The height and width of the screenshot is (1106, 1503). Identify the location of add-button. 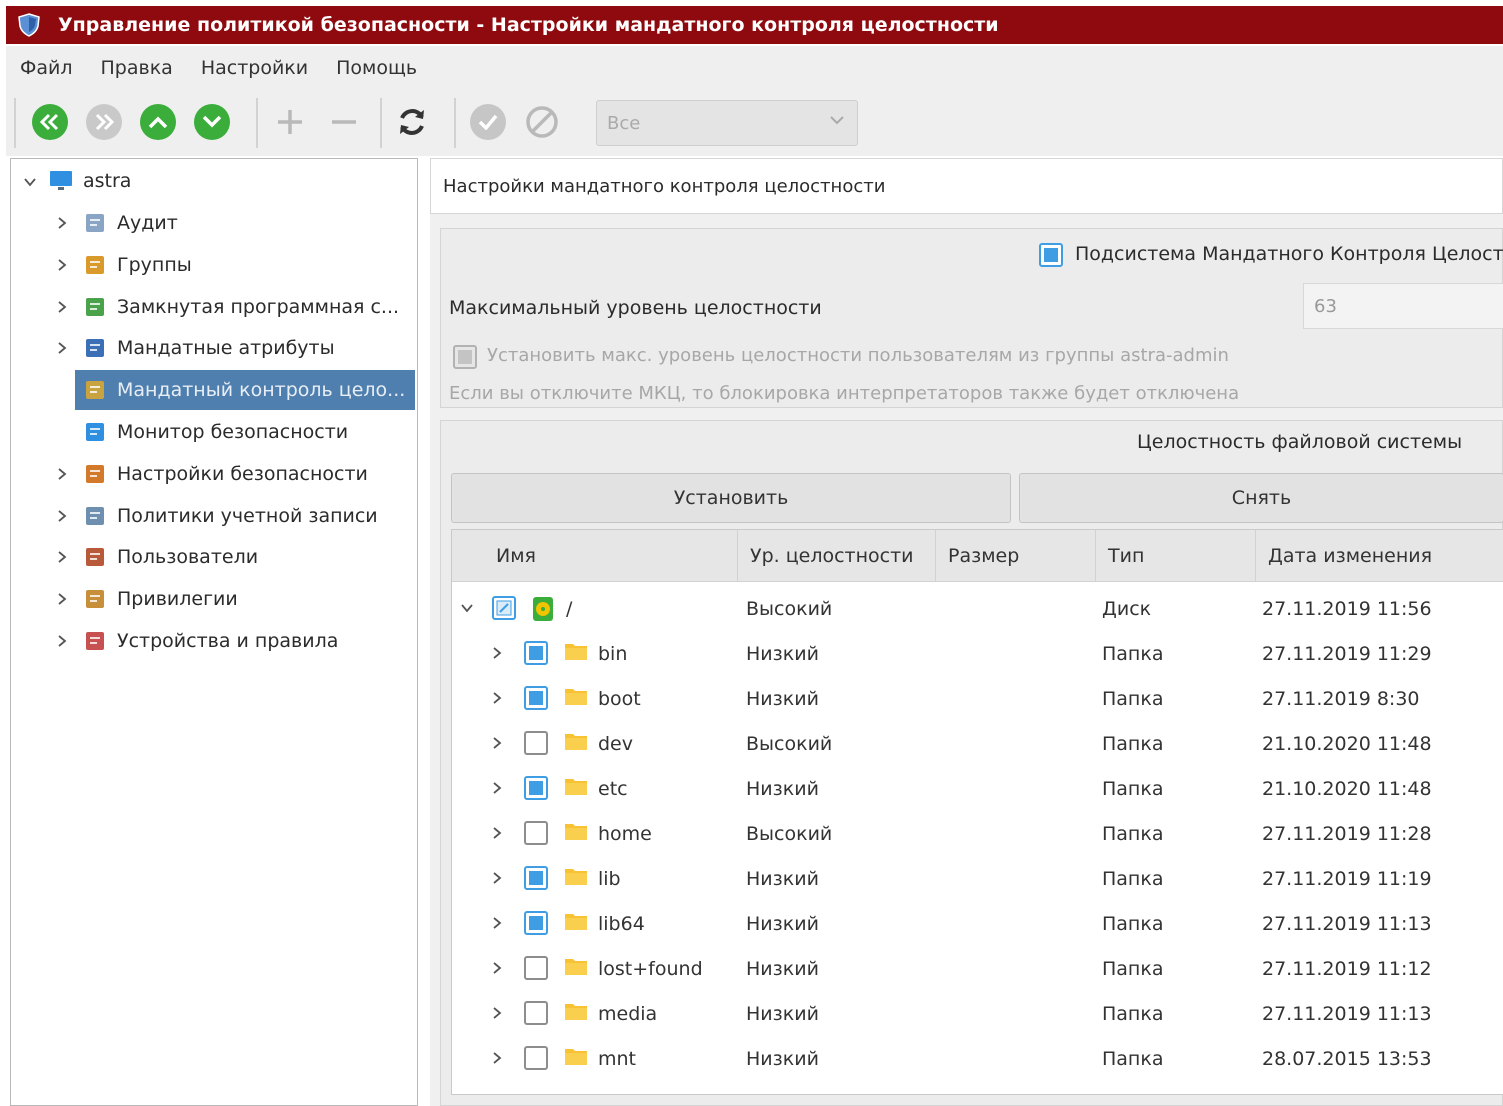
(290, 122).